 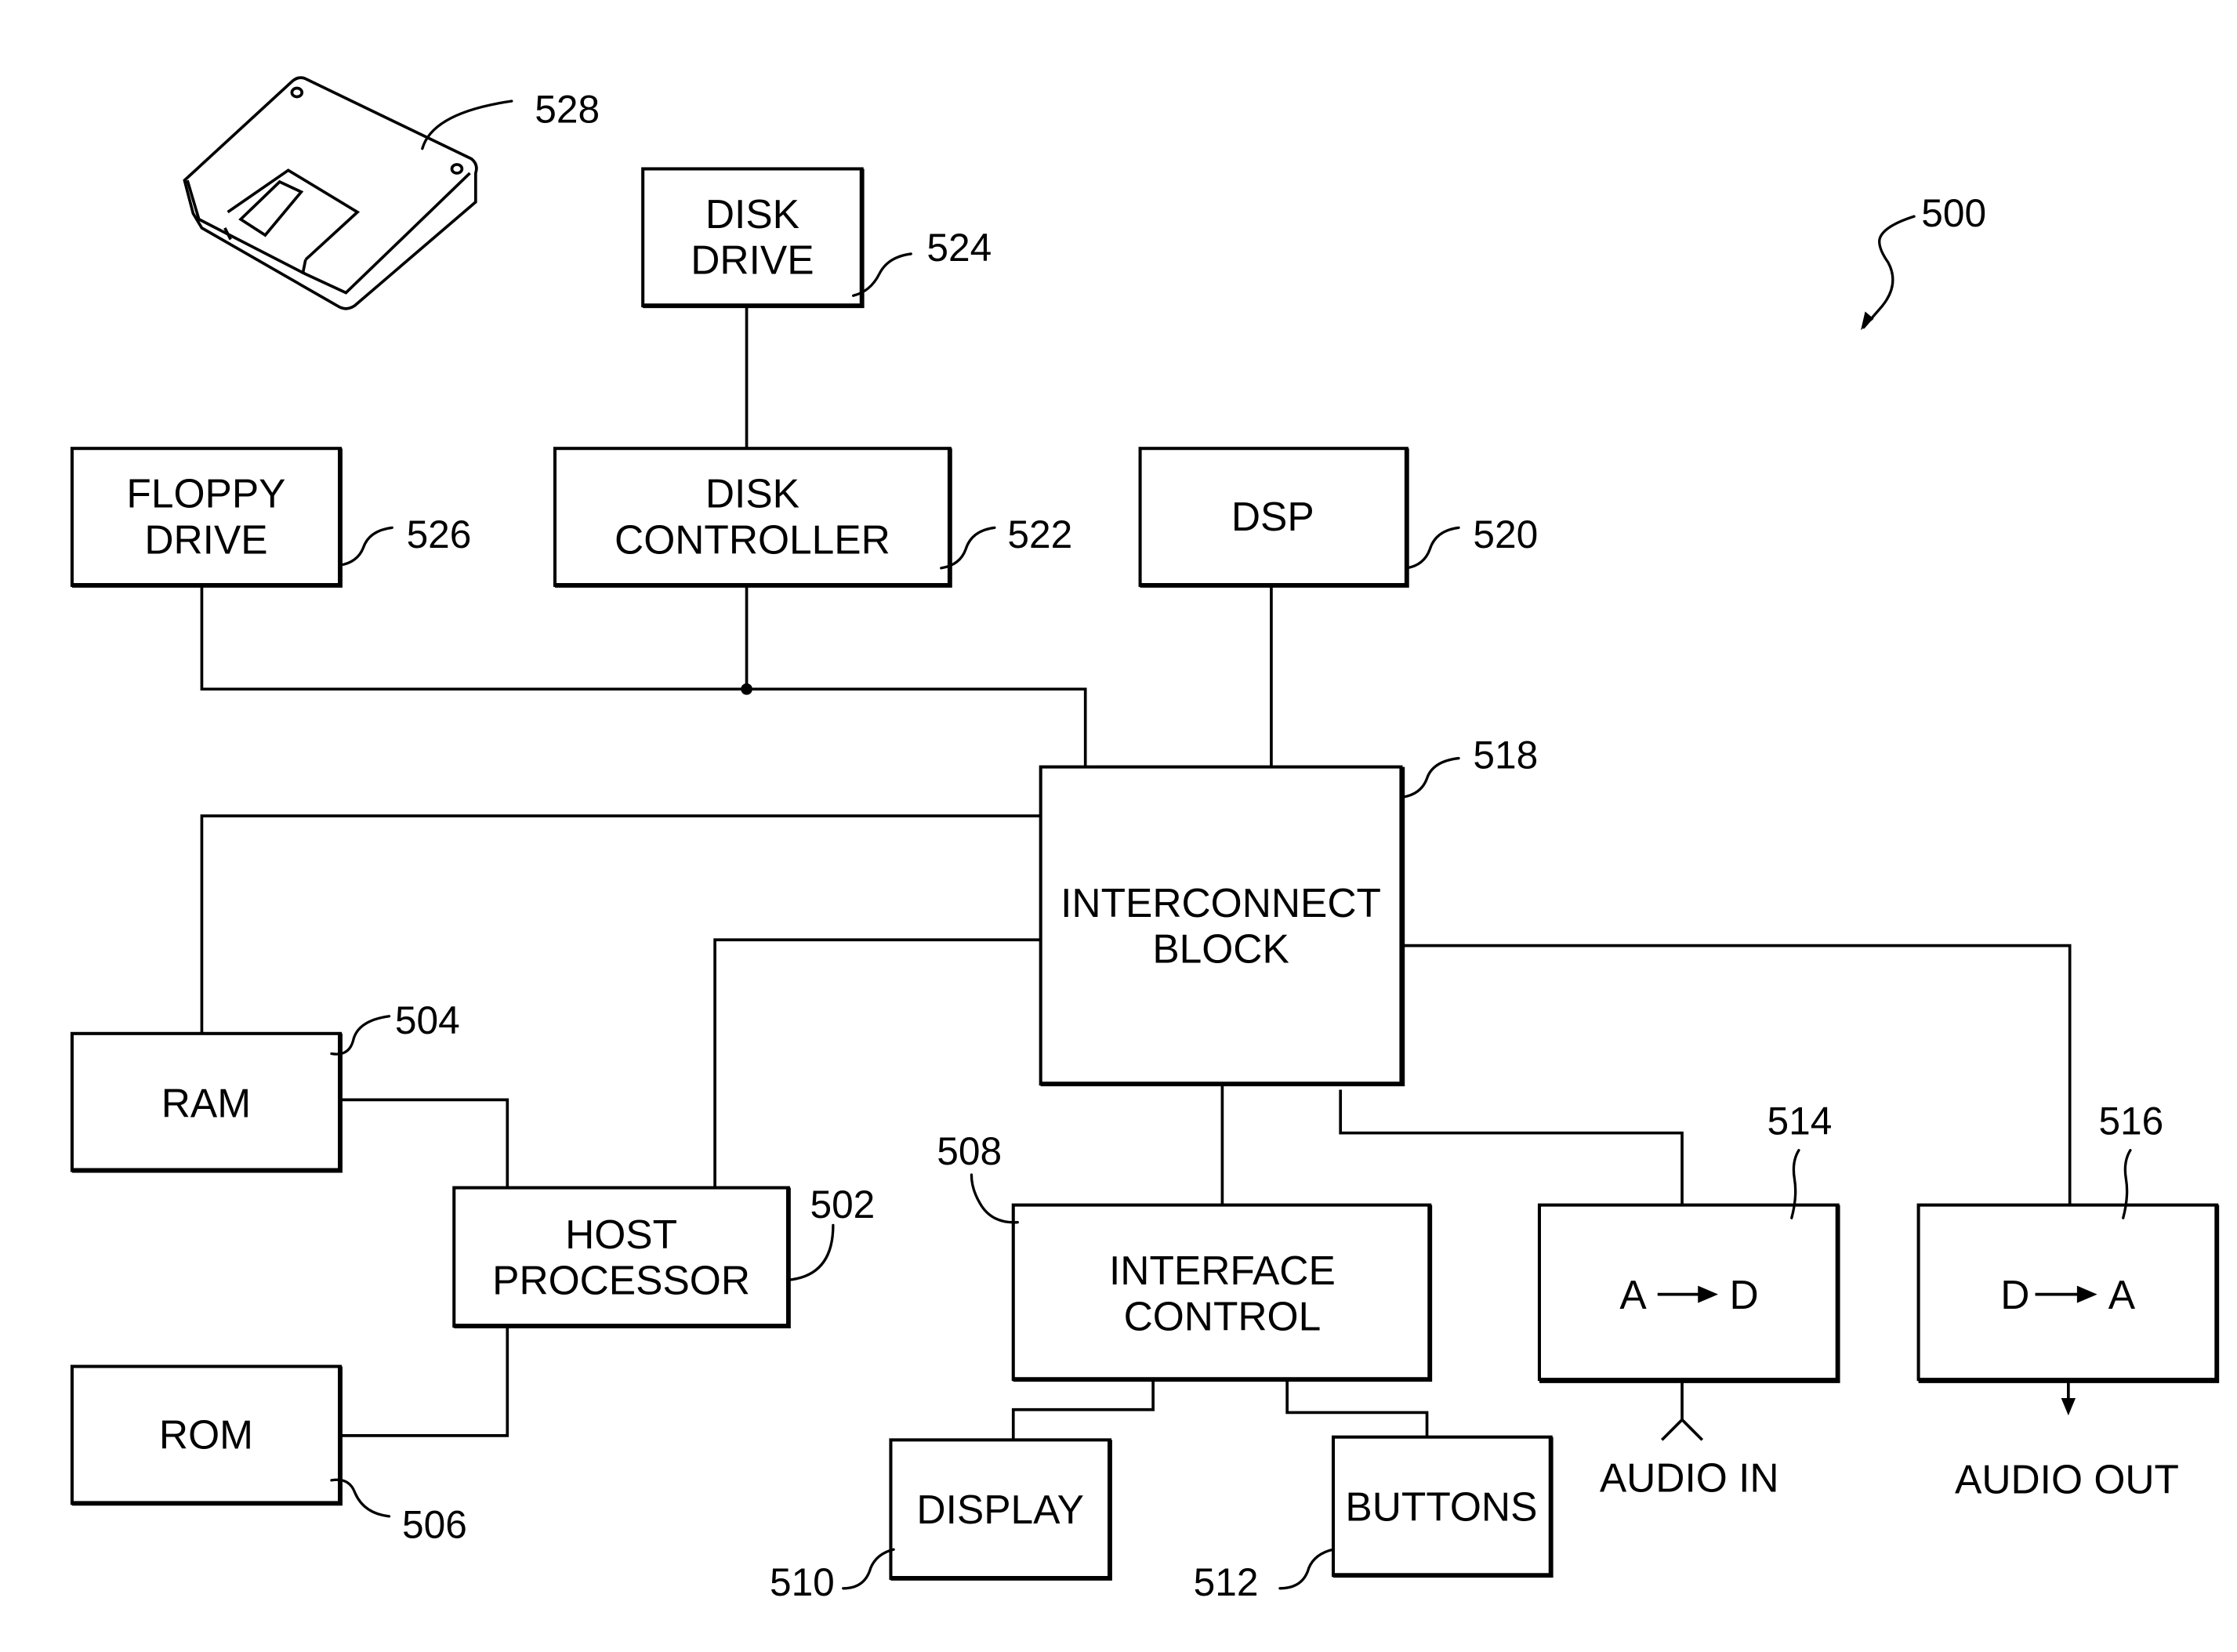 I want to click on ref-label-520: 520, so click(x=1505, y=534).